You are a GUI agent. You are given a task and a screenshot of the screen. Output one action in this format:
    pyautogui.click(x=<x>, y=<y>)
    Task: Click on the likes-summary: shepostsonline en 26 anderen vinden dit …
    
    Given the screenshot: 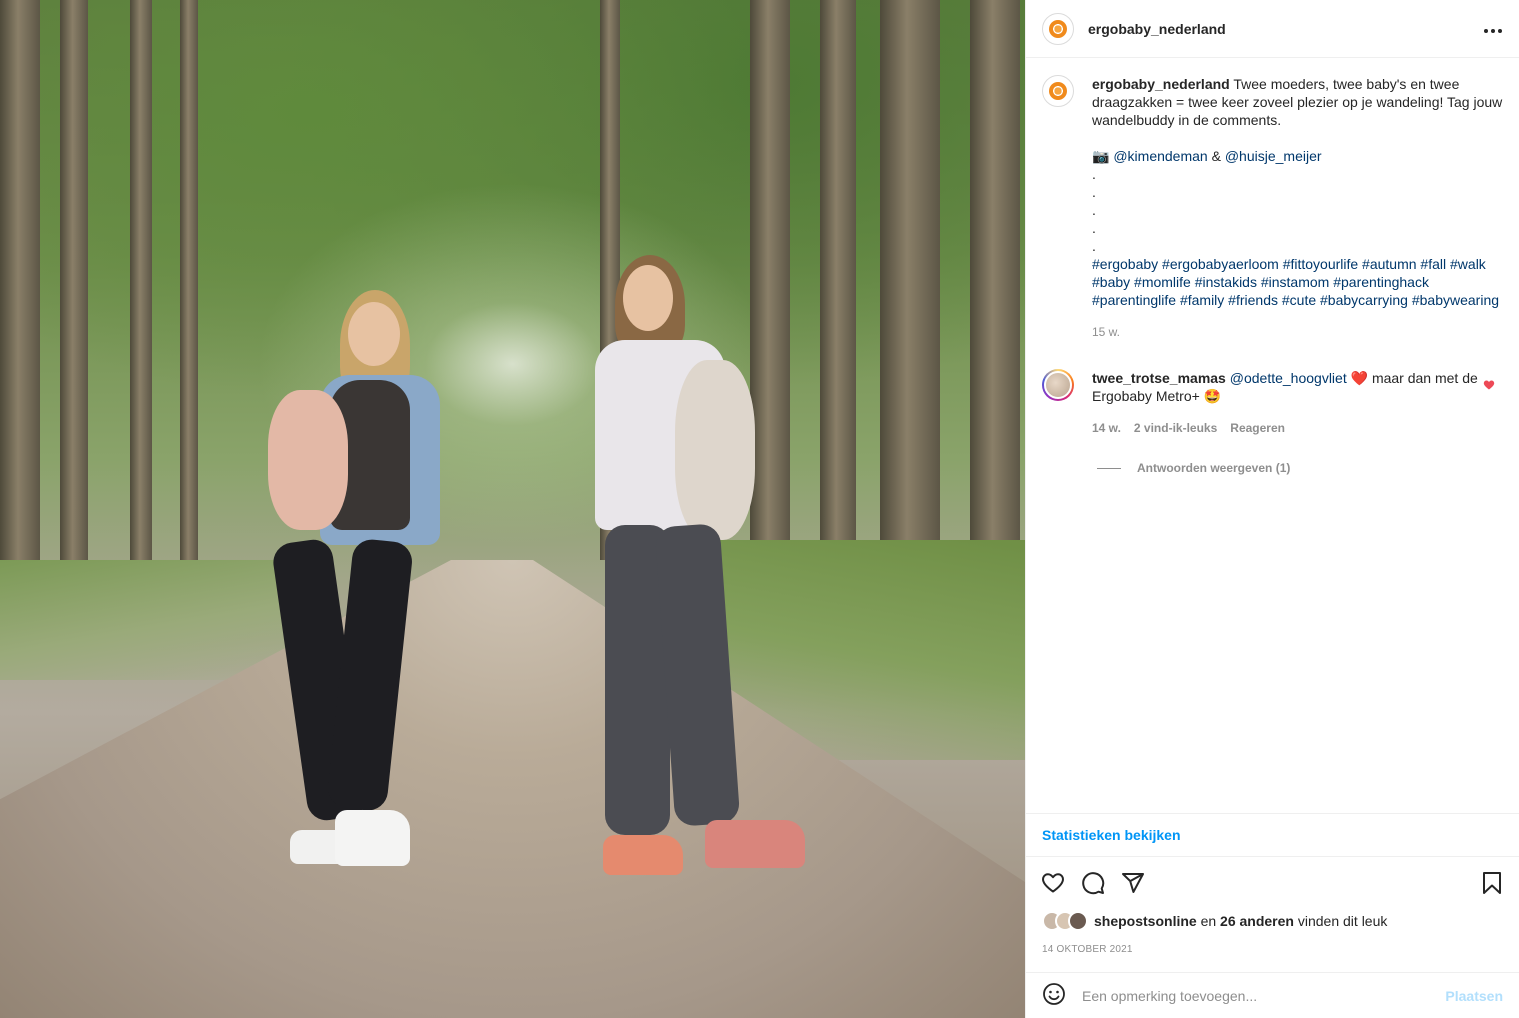 What is the action you would take?
    pyautogui.click(x=1214, y=921)
    